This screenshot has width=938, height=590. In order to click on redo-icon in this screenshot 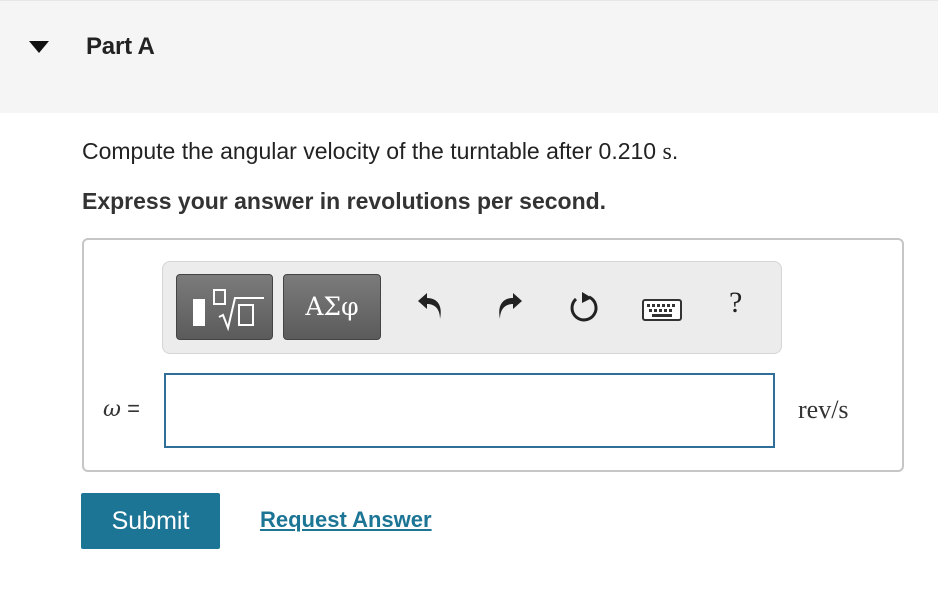, I will do `click(509, 307)`.